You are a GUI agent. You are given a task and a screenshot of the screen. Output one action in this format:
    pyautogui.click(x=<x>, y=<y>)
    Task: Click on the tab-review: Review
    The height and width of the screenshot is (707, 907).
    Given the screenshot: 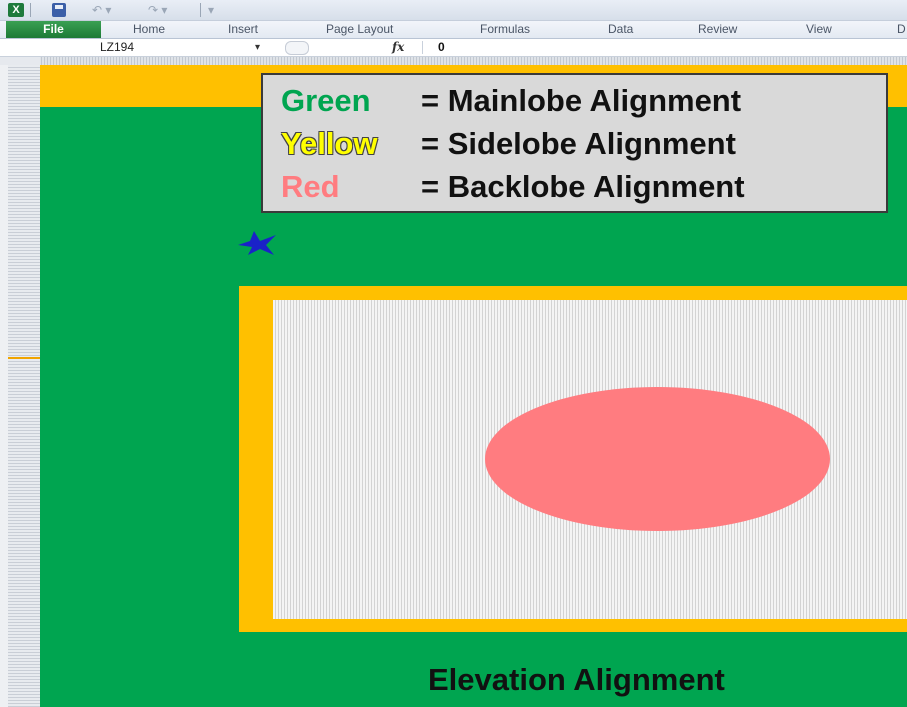 What is the action you would take?
    pyautogui.click(x=717, y=29)
    